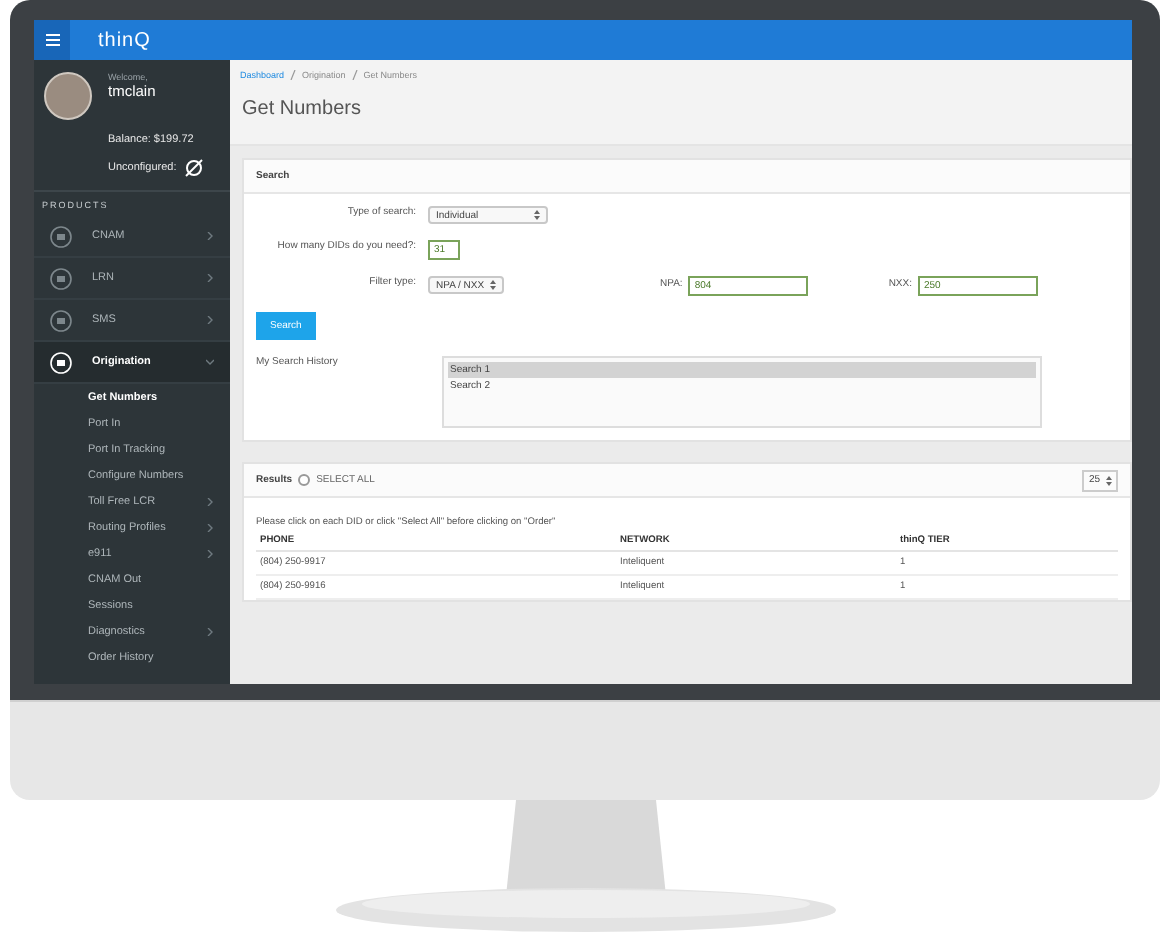 The height and width of the screenshot is (942, 1170). I want to click on menu-icon, so click(52, 40).